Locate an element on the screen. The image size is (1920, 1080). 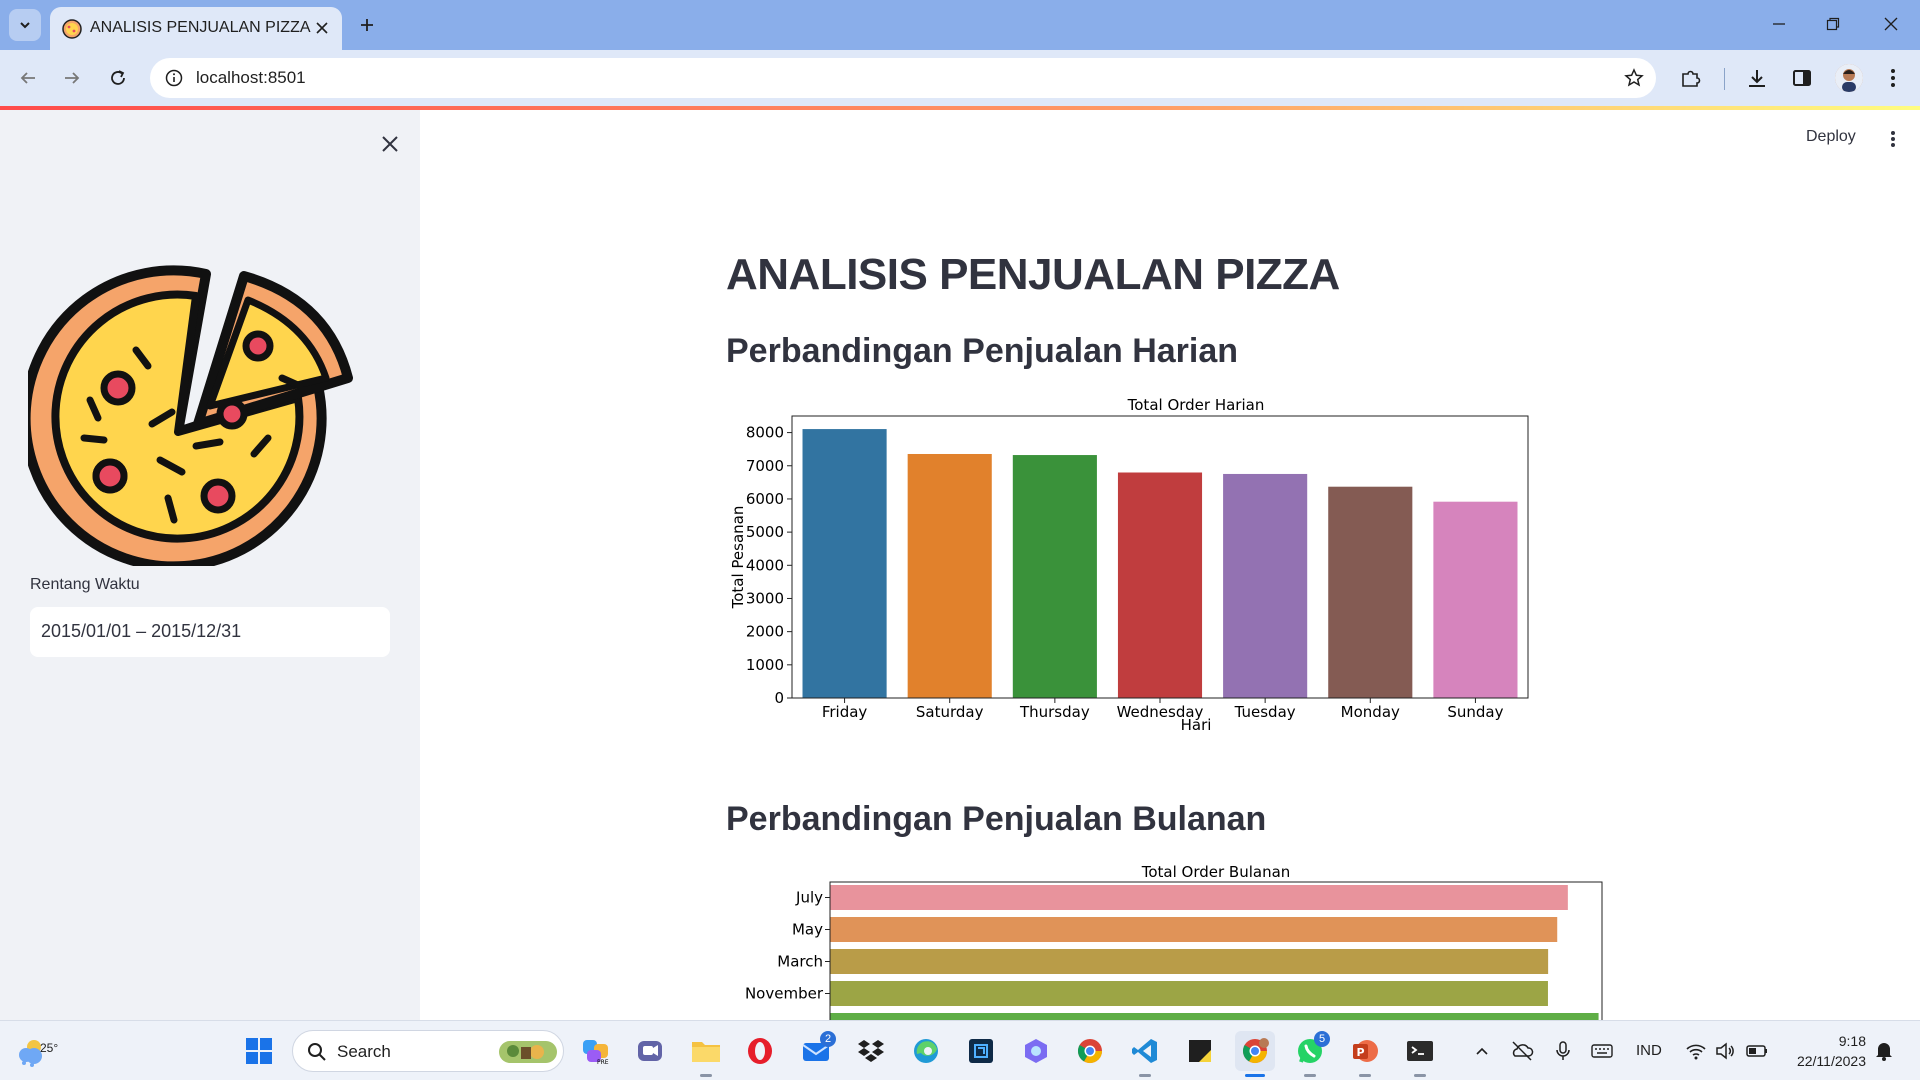
back-button is located at coordinates (28, 78).